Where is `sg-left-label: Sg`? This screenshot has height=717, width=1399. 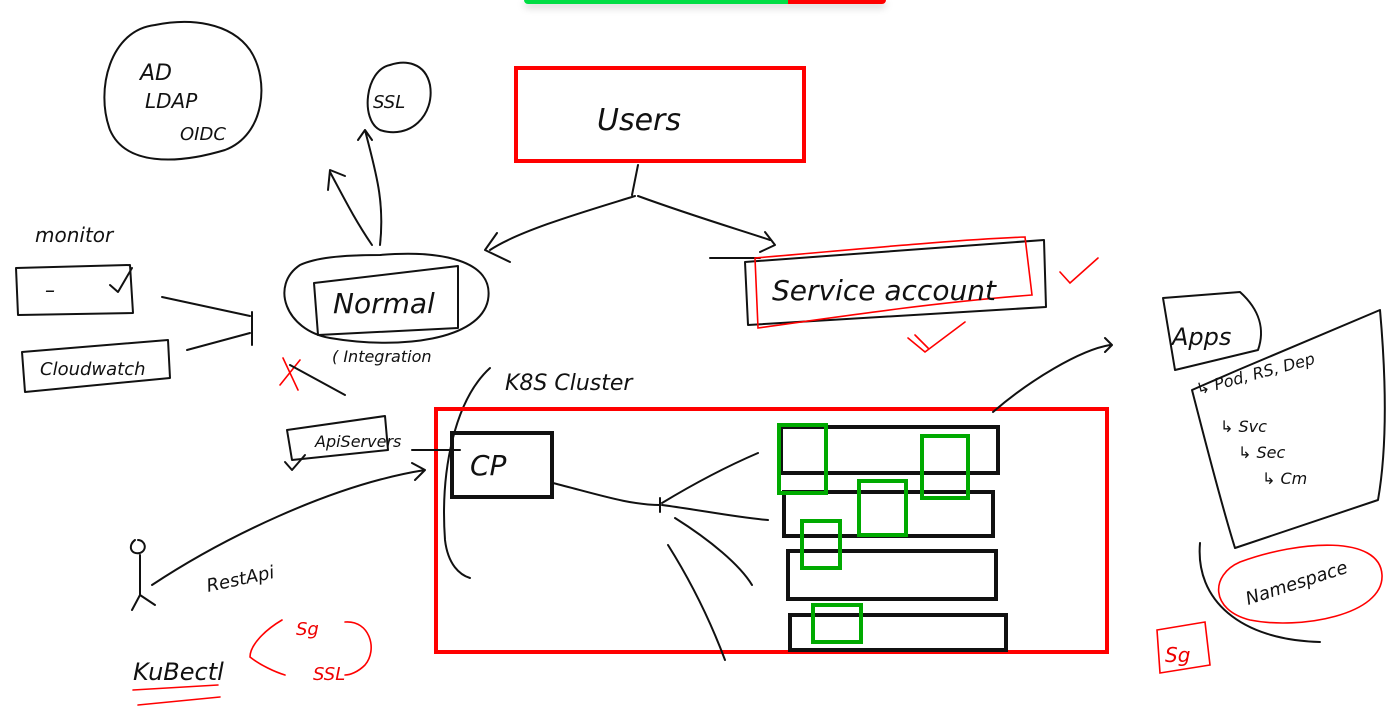 sg-left-label: Sg is located at coordinates (307, 629).